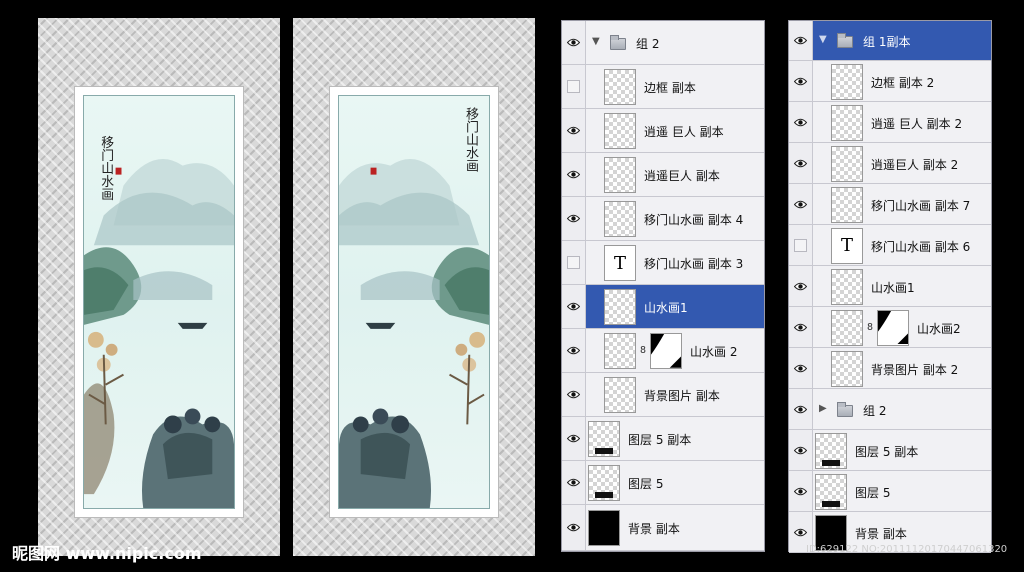 Image resolution: width=1024 pixels, height=572 pixels. What do you see at coordinates (684, 132) in the screenshot?
I see `layer-name: 逍遥 巨人 副本` at bounding box center [684, 132].